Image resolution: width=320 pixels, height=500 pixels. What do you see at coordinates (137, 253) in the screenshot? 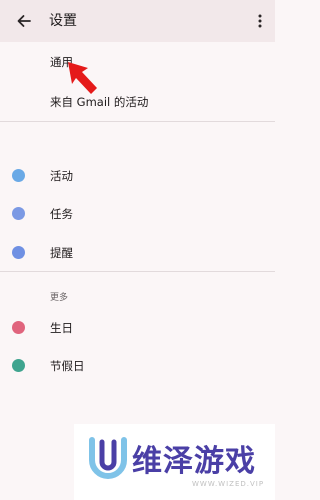
I see `calendar-item-reminders: 提醒` at bounding box center [137, 253].